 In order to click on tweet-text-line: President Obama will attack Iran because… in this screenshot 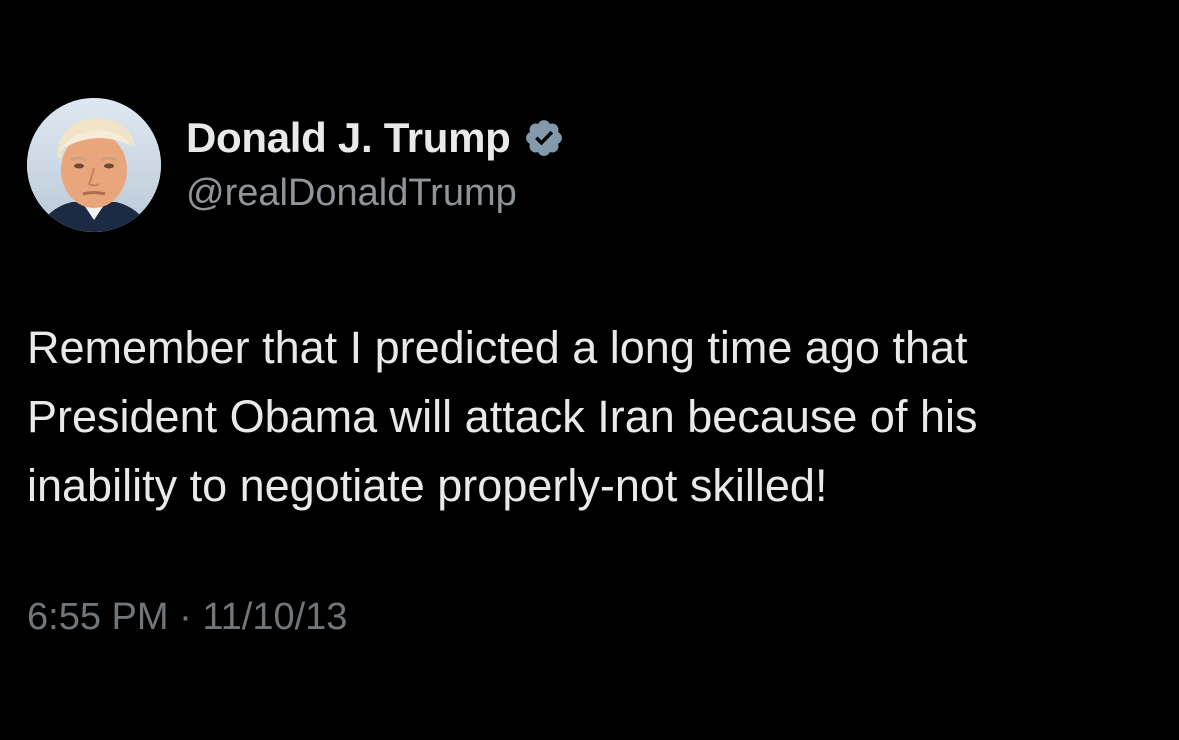, I will do `click(502, 416)`.